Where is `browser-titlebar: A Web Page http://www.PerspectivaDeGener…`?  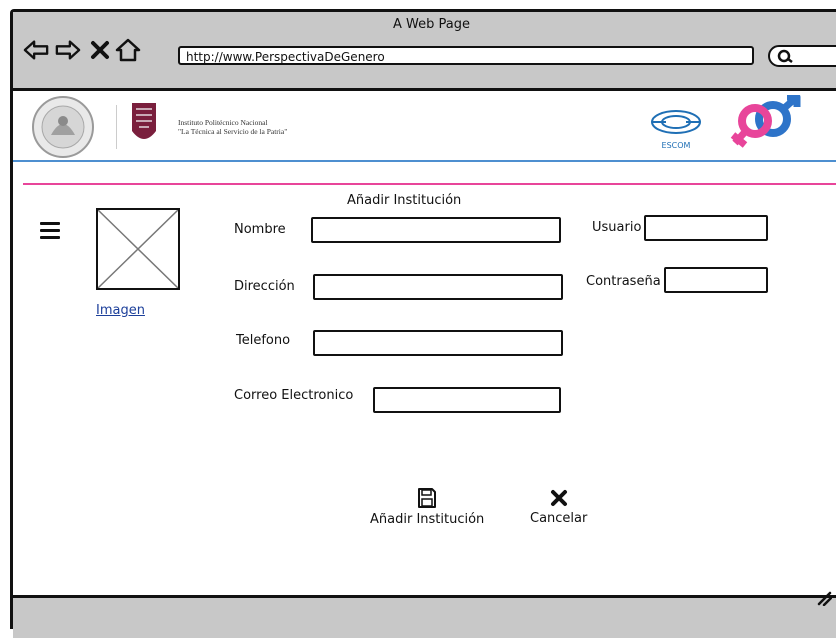
browser-titlebar: A Web Page http://www.PerspectivaDeGener… is located at coordinates (424, 51).